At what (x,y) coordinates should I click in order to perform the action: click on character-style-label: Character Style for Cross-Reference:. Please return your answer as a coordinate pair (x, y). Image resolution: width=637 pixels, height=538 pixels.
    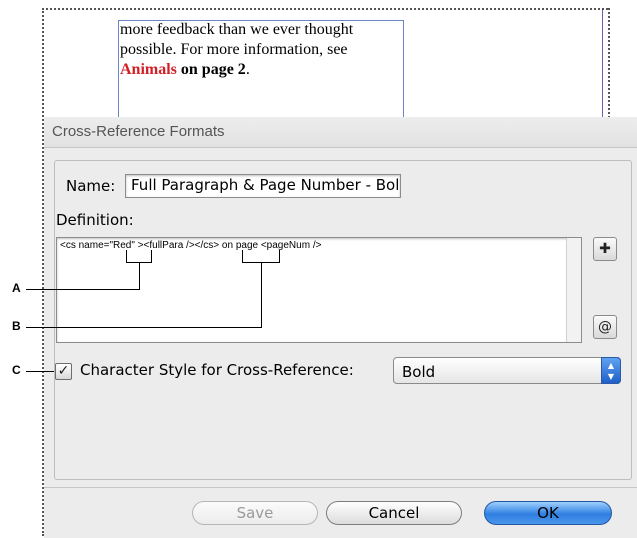
    Looking at the image, I should click on (217, 370).